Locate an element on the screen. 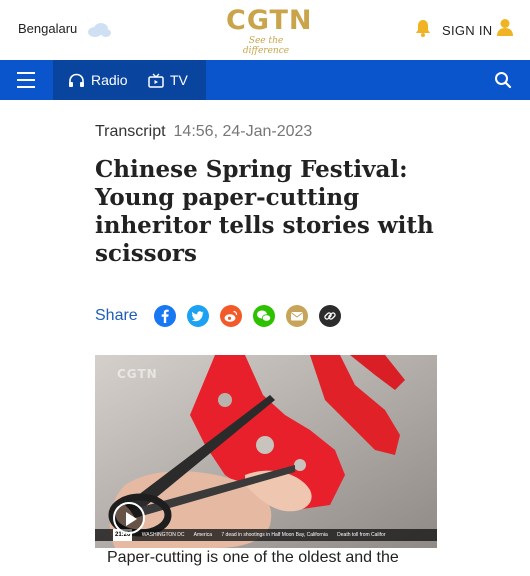 The height and width of the screenshot is (576, 530). ticker-item: Death toll from Califor is located at coordinates (361, 535).